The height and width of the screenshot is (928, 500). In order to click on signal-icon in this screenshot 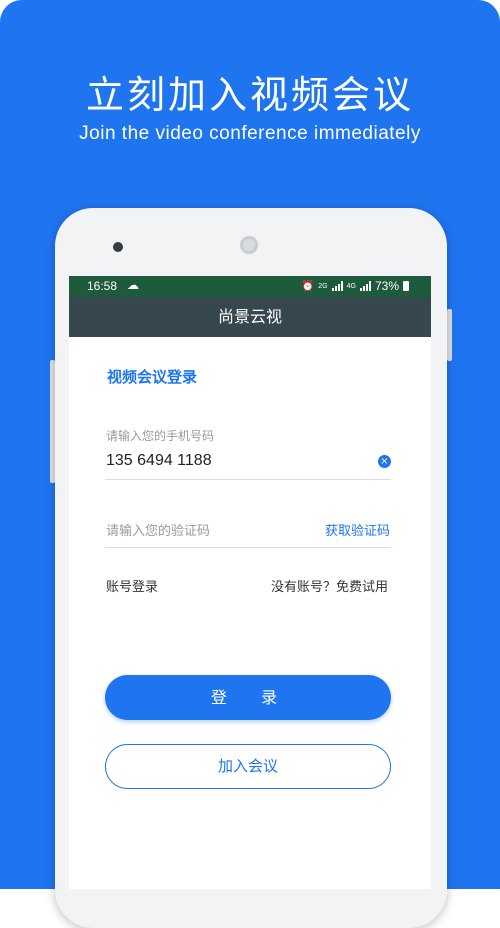, I will do `click(337, 286)`.